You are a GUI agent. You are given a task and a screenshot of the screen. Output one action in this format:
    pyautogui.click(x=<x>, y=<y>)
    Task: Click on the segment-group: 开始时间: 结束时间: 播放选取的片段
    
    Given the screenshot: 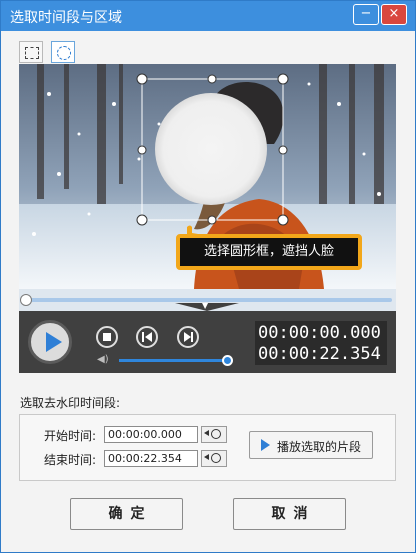 What is the action you would take?
    pyautogui.click(x=207, y=447)
    